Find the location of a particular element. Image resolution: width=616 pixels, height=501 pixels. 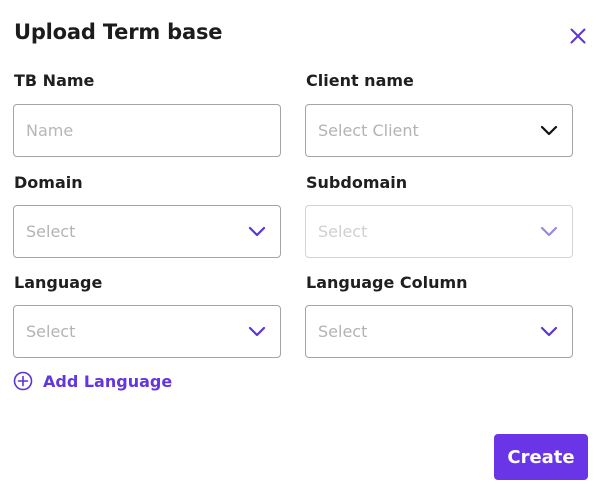

subdomain-label: Subdomain is located at coordinates (357, 182).